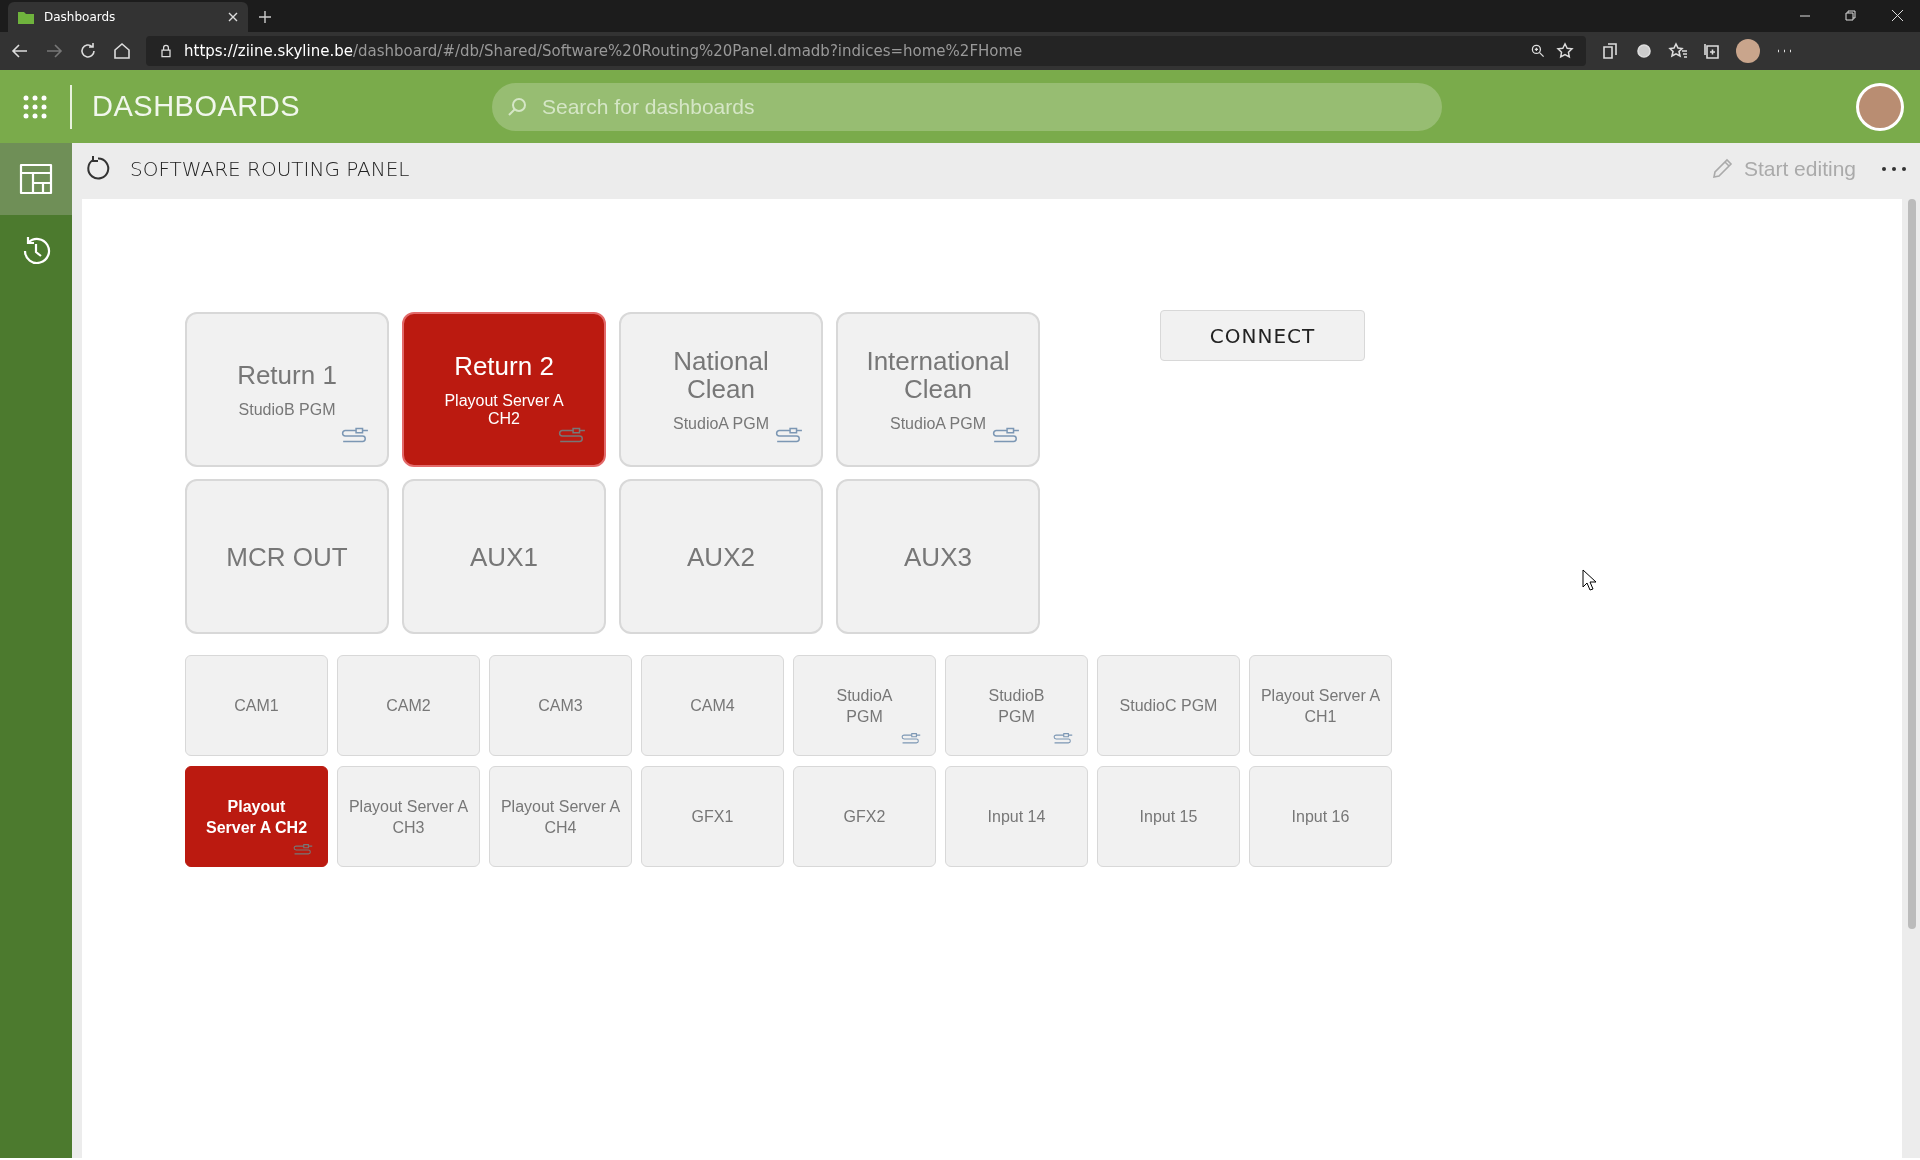 The height and width of the screenshot is (1160, 1920). I want to click on destination-label: Return 2, so click(504, 365).